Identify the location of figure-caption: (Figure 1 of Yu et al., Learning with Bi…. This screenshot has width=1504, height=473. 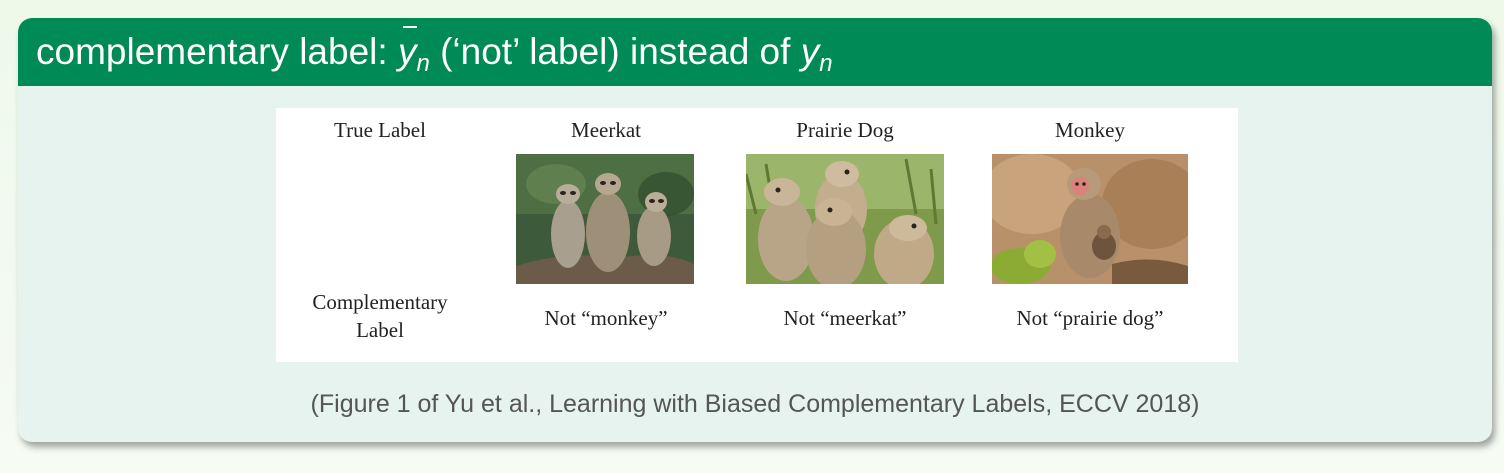
(755, 404).